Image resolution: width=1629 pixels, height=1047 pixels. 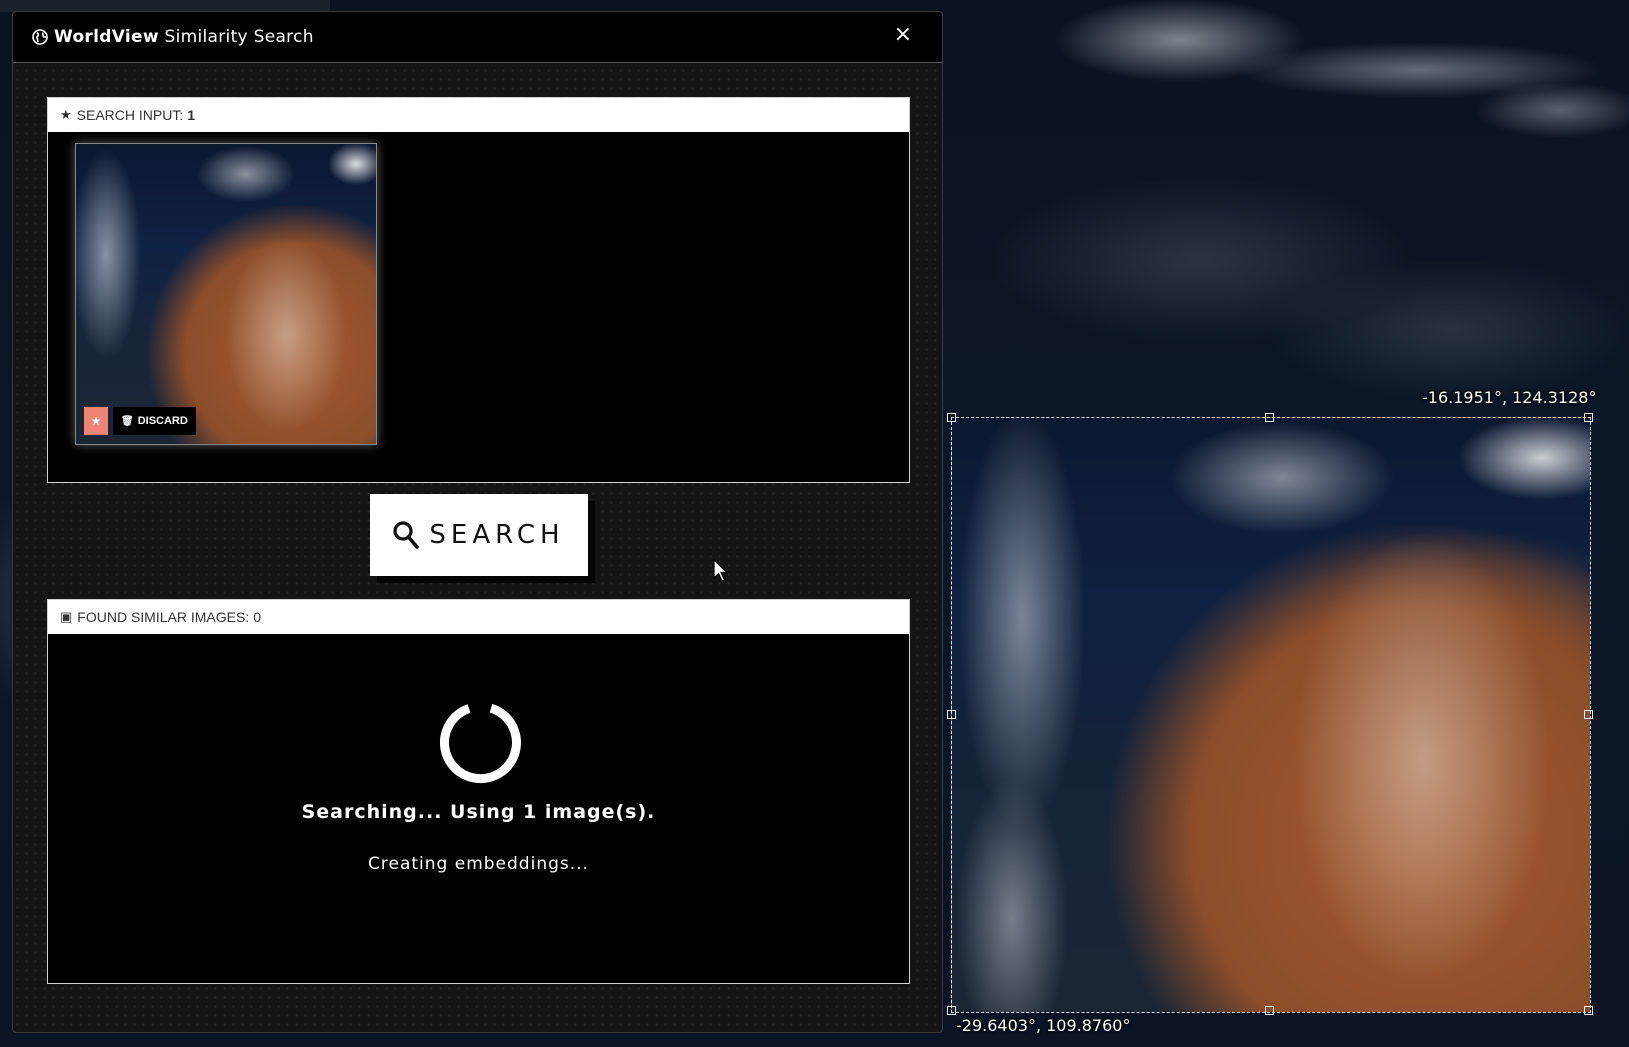 What do you see at coordinates (903, 35) in the screenshot?
I see `close-icon: ×` at bounding box center [903, 35].